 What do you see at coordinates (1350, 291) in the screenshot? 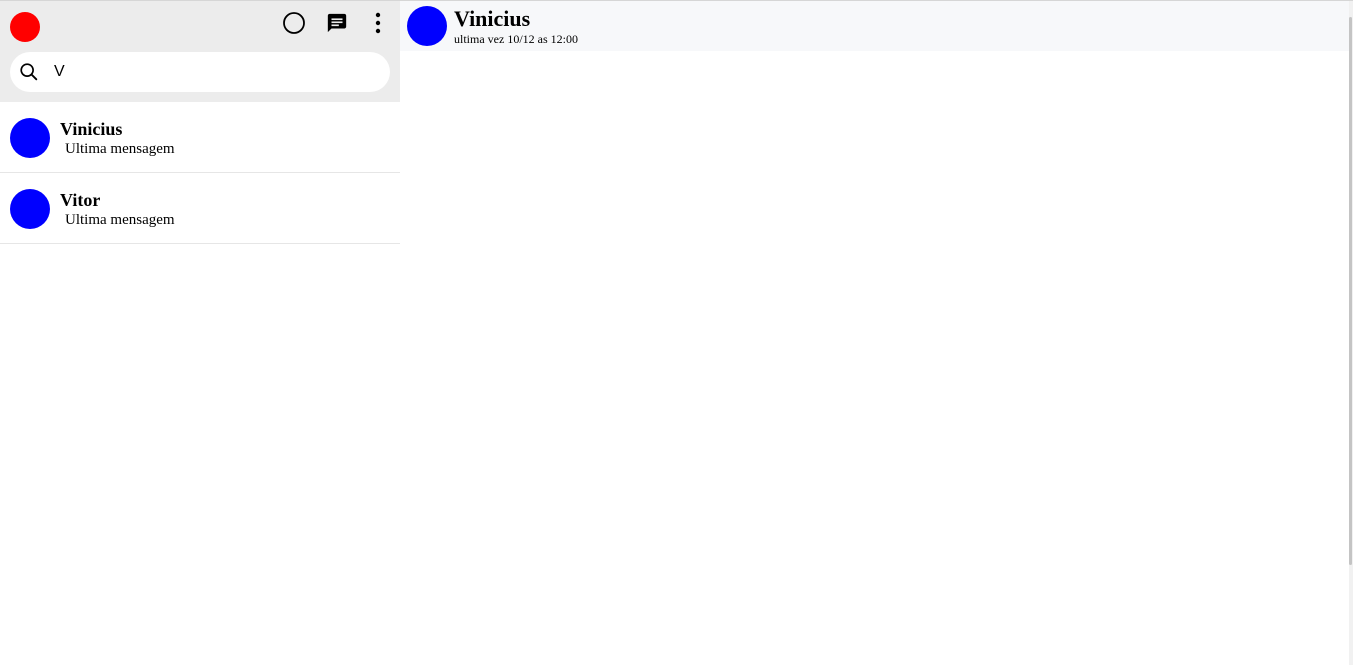
I see `scrollbar-thumb` at bounding box center [1350, 291].